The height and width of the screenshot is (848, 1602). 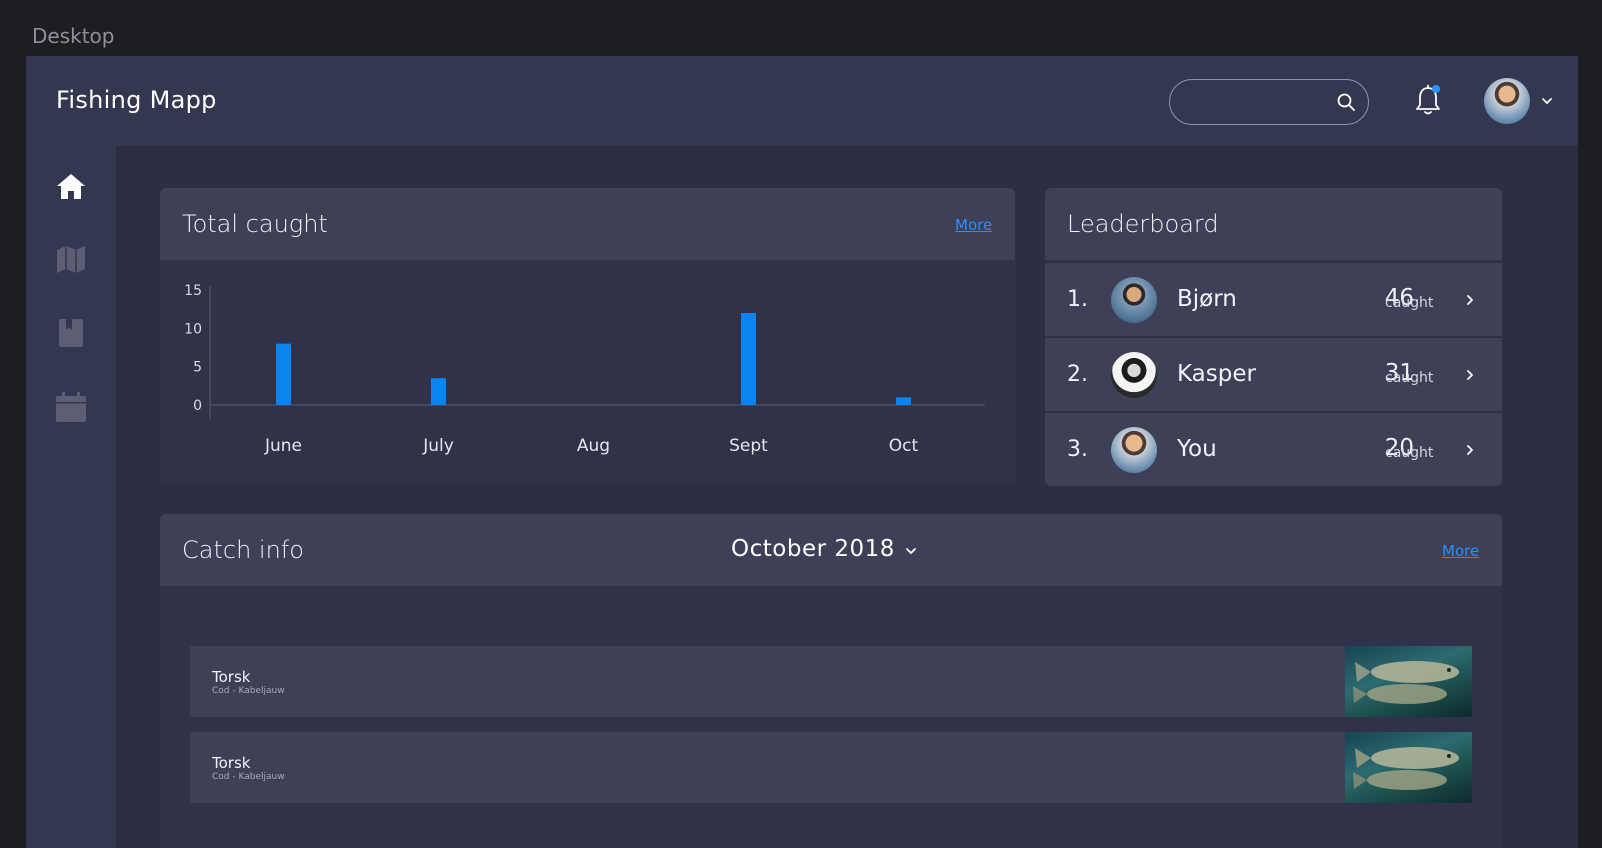 What do you see at coordinates (1346, 102) in the screenshot?
I see `search-icon` at bounding box center [1346, 102].